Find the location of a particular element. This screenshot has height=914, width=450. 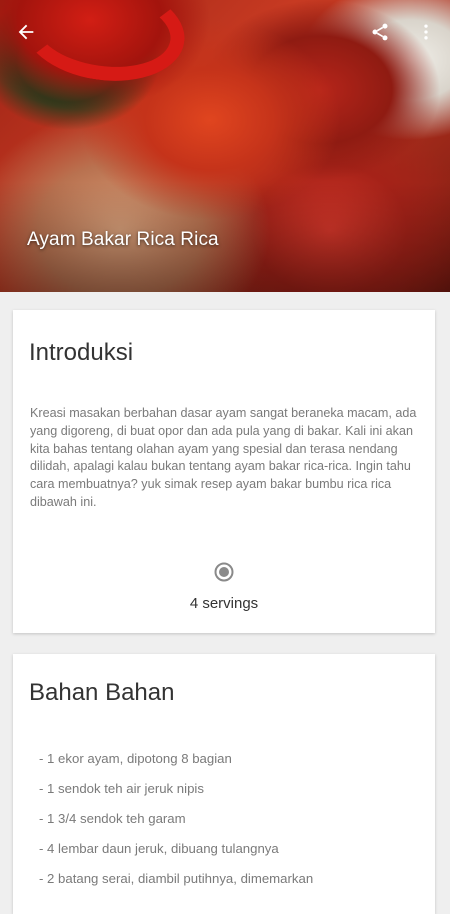

ingredient-item: - 4 lembar daun jeruk, dibuang tulangnya is located at coordinates (159, 848).